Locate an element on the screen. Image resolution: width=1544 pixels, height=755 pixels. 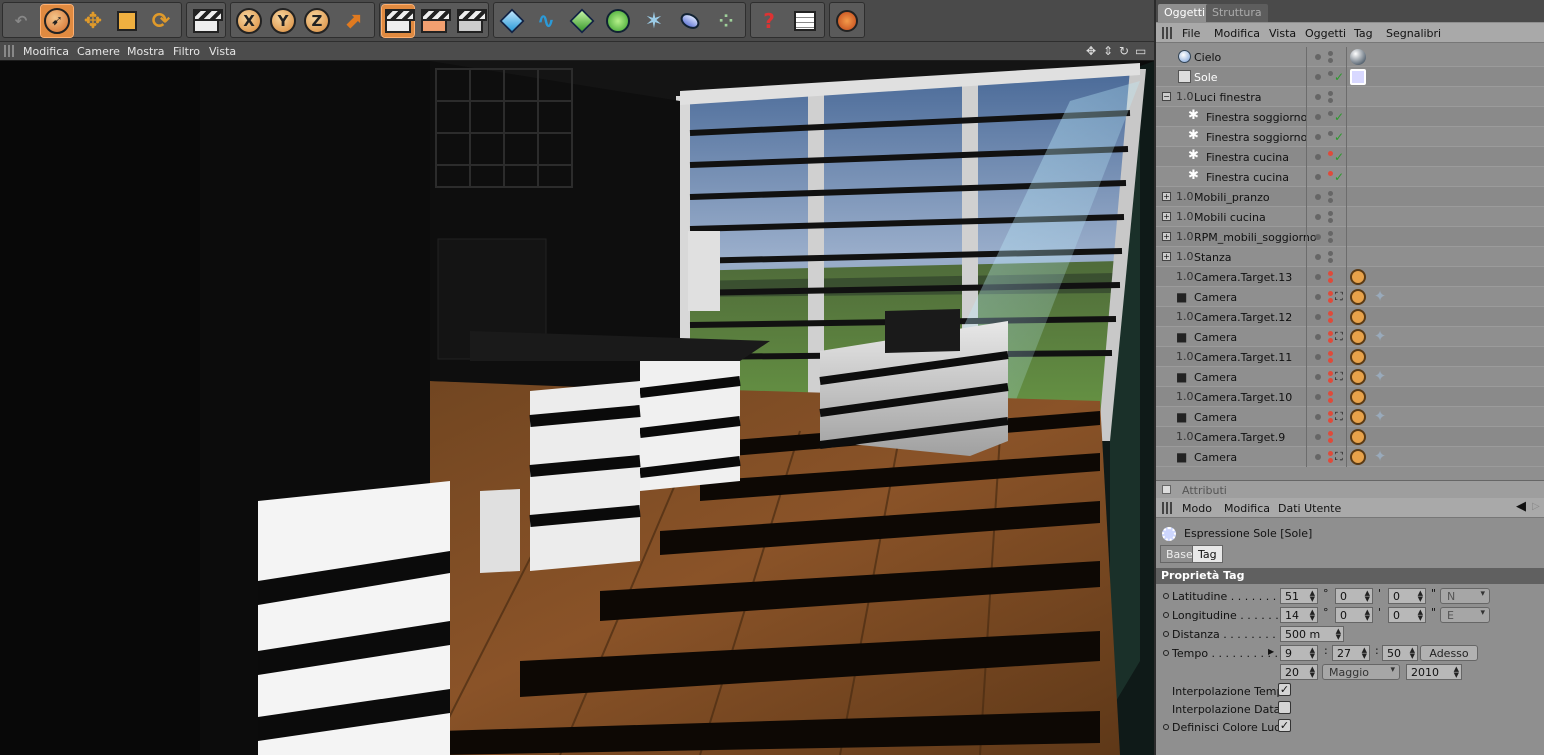
object-row-finestra-cucina: ✱ Finestra cucina ✓ is located at coordinates (1350, 157).